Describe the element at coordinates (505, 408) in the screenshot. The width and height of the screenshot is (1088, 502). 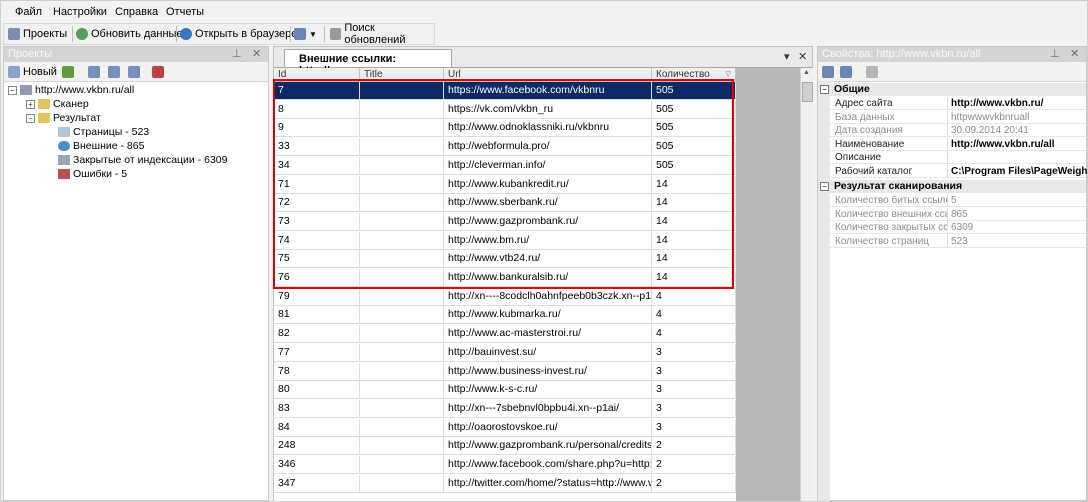
I see `table-row: 83 http://xn---7sbebnvl0bpbu4i.xn--p1ai/3` at that location.